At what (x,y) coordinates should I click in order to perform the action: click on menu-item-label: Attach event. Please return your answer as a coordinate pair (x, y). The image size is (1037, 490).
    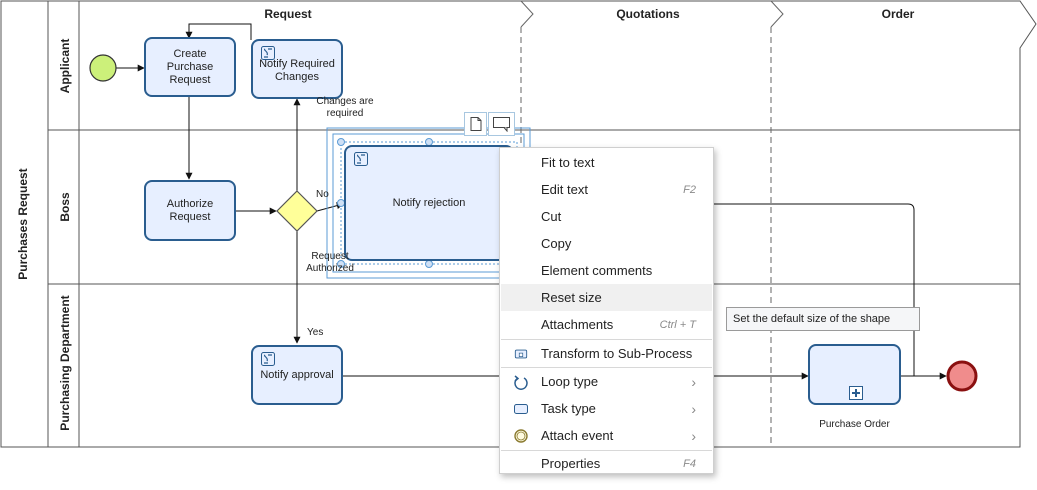
    Looking at the image, I should click on (577, 435).